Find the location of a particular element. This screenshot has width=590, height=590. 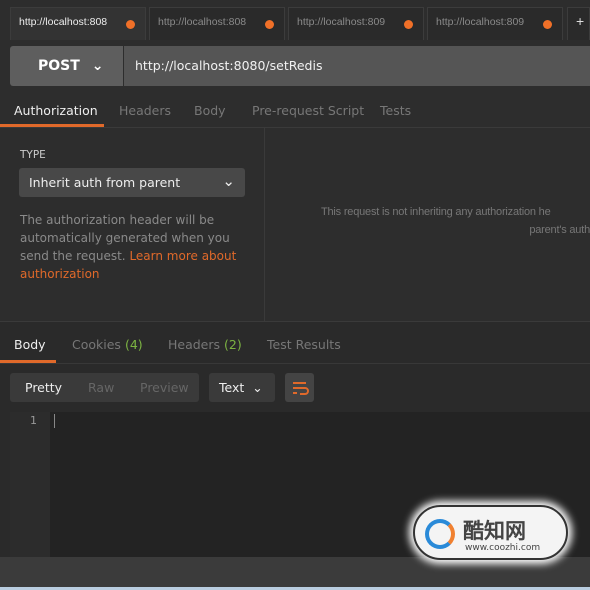

new-tab-button: + is located at coordinates (578, 23).